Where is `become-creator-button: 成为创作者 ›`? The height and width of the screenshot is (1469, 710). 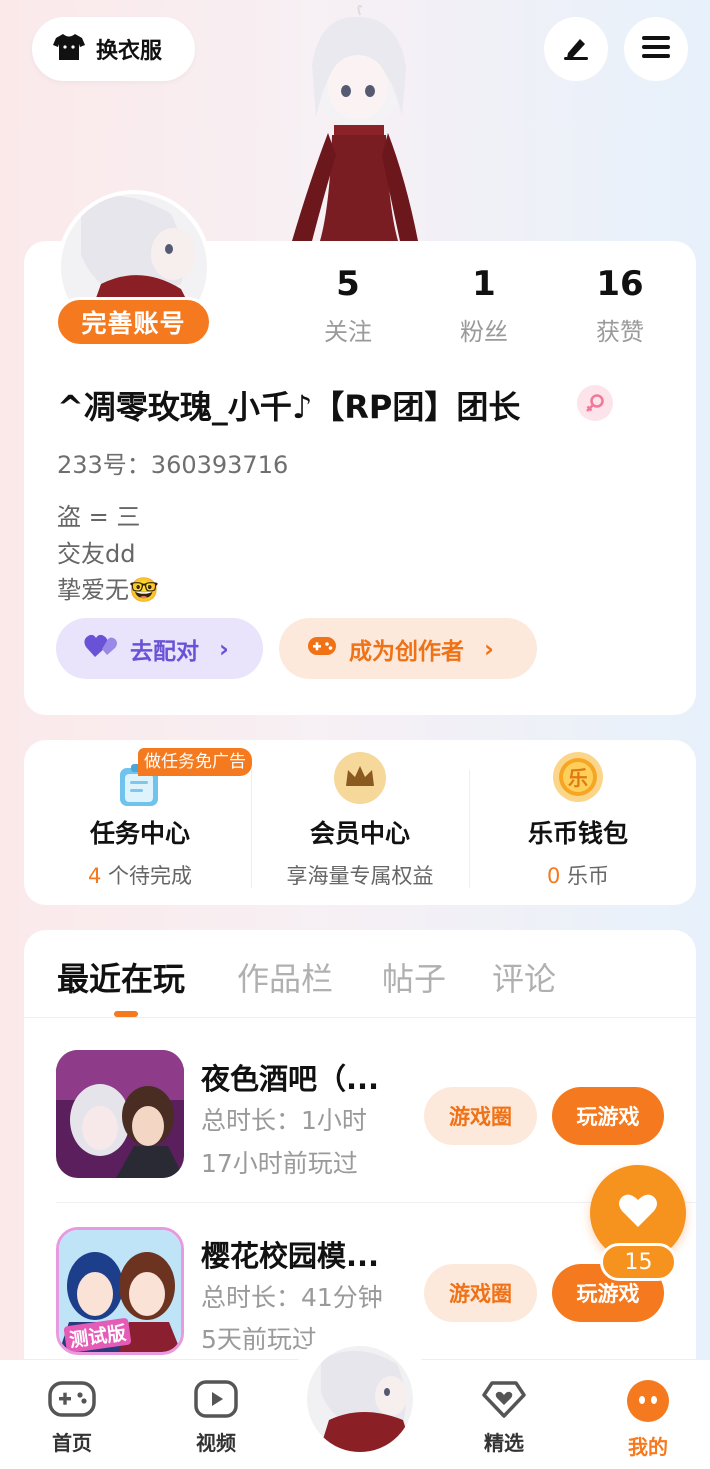
become-creator-button: 成为创作者 › is located at coordinates (408, 648).